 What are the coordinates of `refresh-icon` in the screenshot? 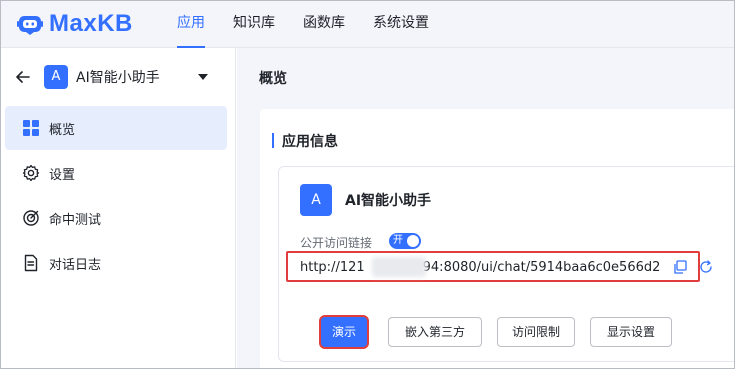 It's located at (706, 267).